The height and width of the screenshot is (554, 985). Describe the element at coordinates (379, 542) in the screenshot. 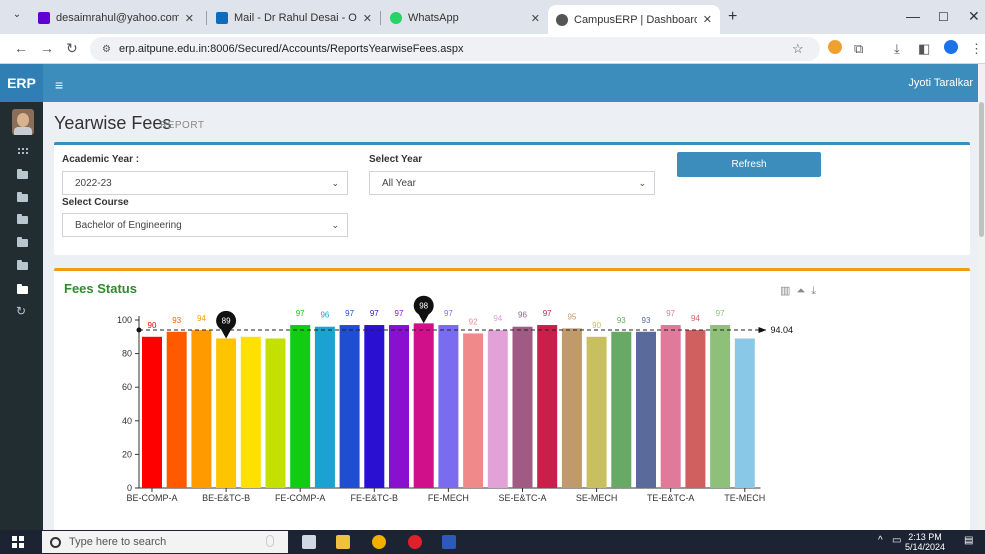

I see `chrome-icon` at that location.